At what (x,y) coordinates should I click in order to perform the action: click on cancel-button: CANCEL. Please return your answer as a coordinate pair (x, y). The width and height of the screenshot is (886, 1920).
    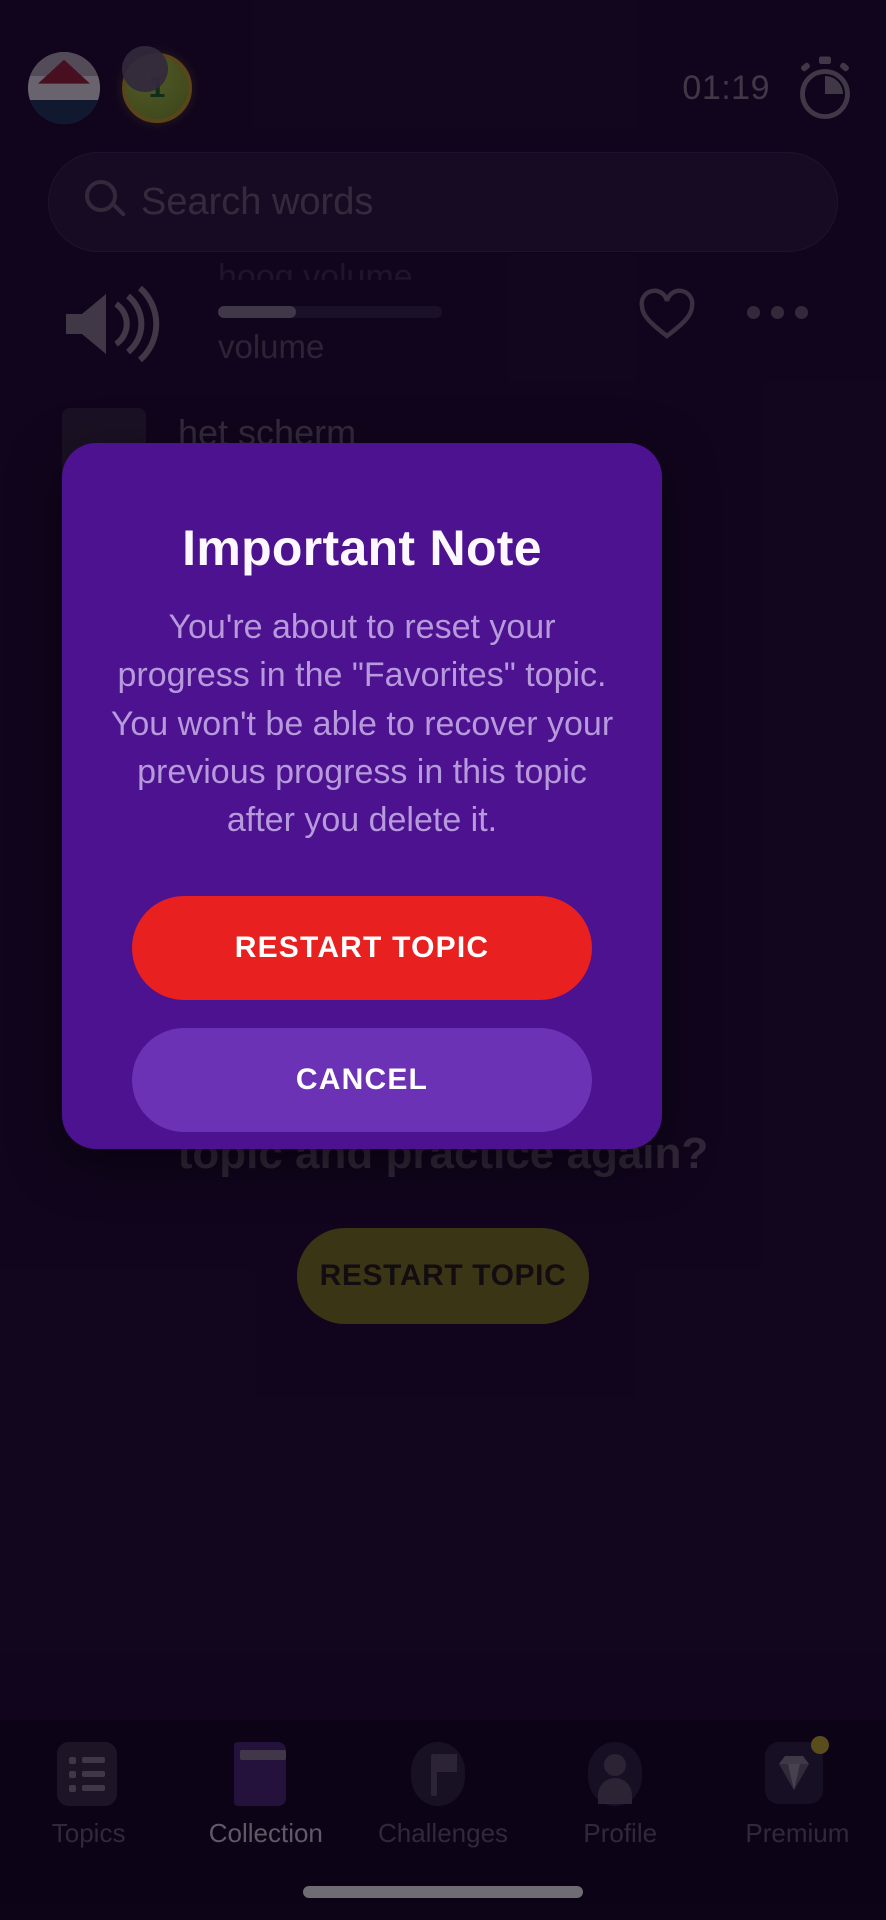
    Looking at the image, I should click on (362, 1080).